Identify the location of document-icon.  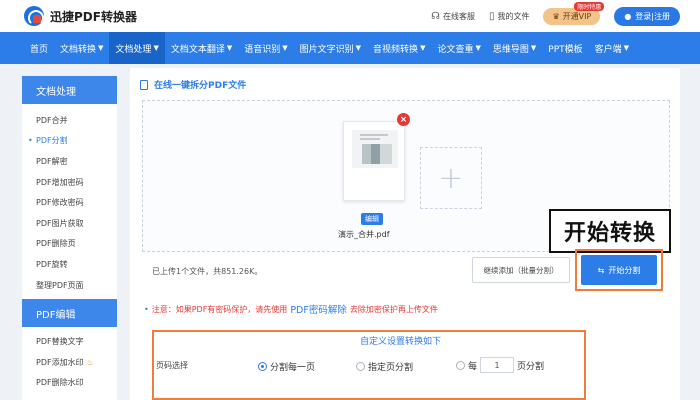
(144, 84).